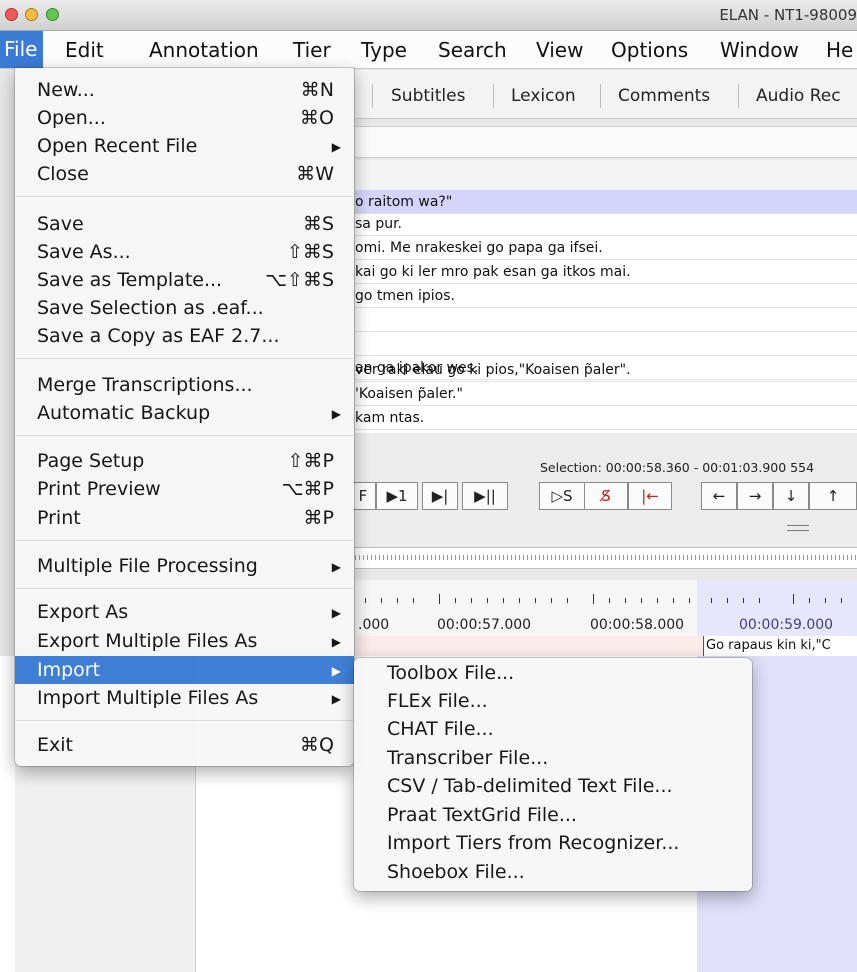 The height and width of the screenshot is (972, 857). I want to click on menu-window: Window, so click(759, 50).